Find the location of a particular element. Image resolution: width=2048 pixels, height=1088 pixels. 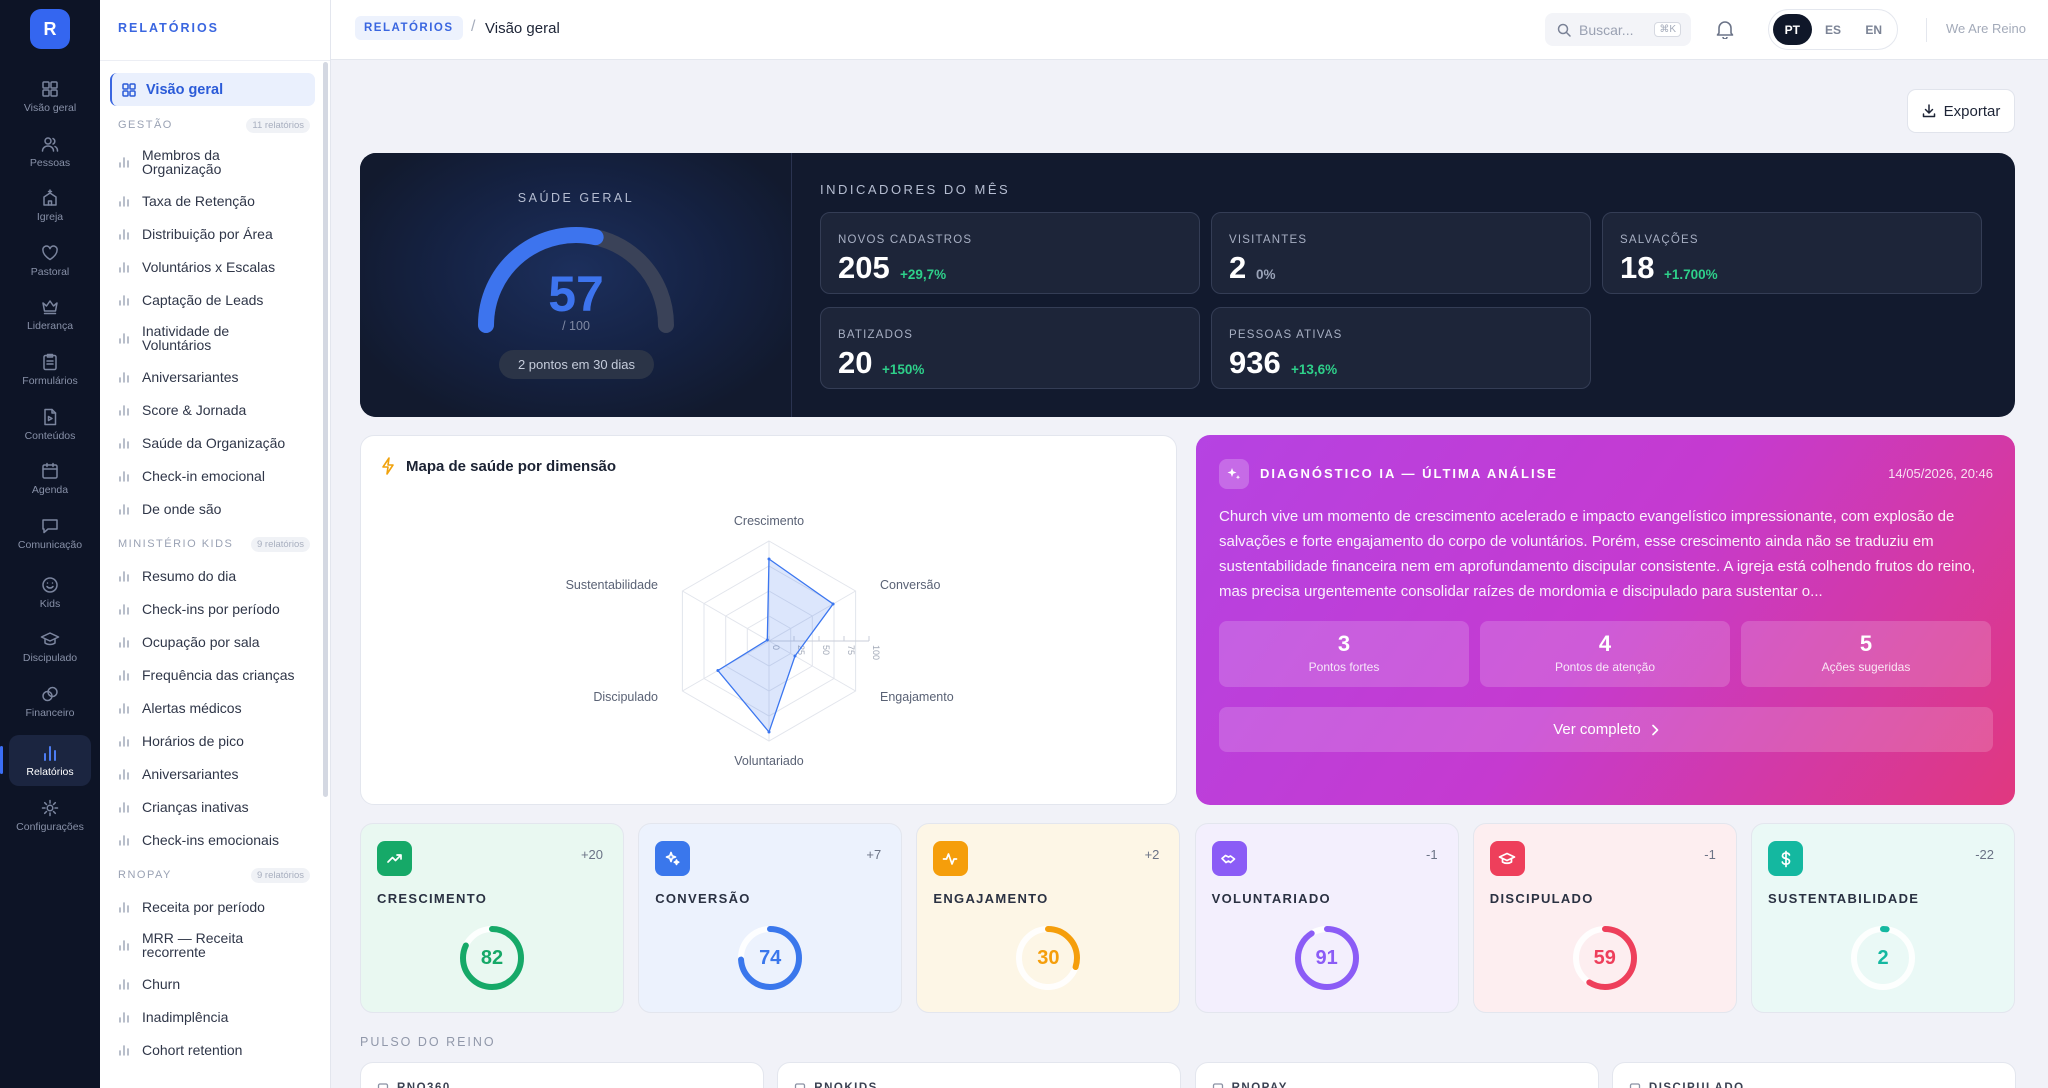

pulse-title: PULSO DO REINO is located at coordinates (428, 1042).